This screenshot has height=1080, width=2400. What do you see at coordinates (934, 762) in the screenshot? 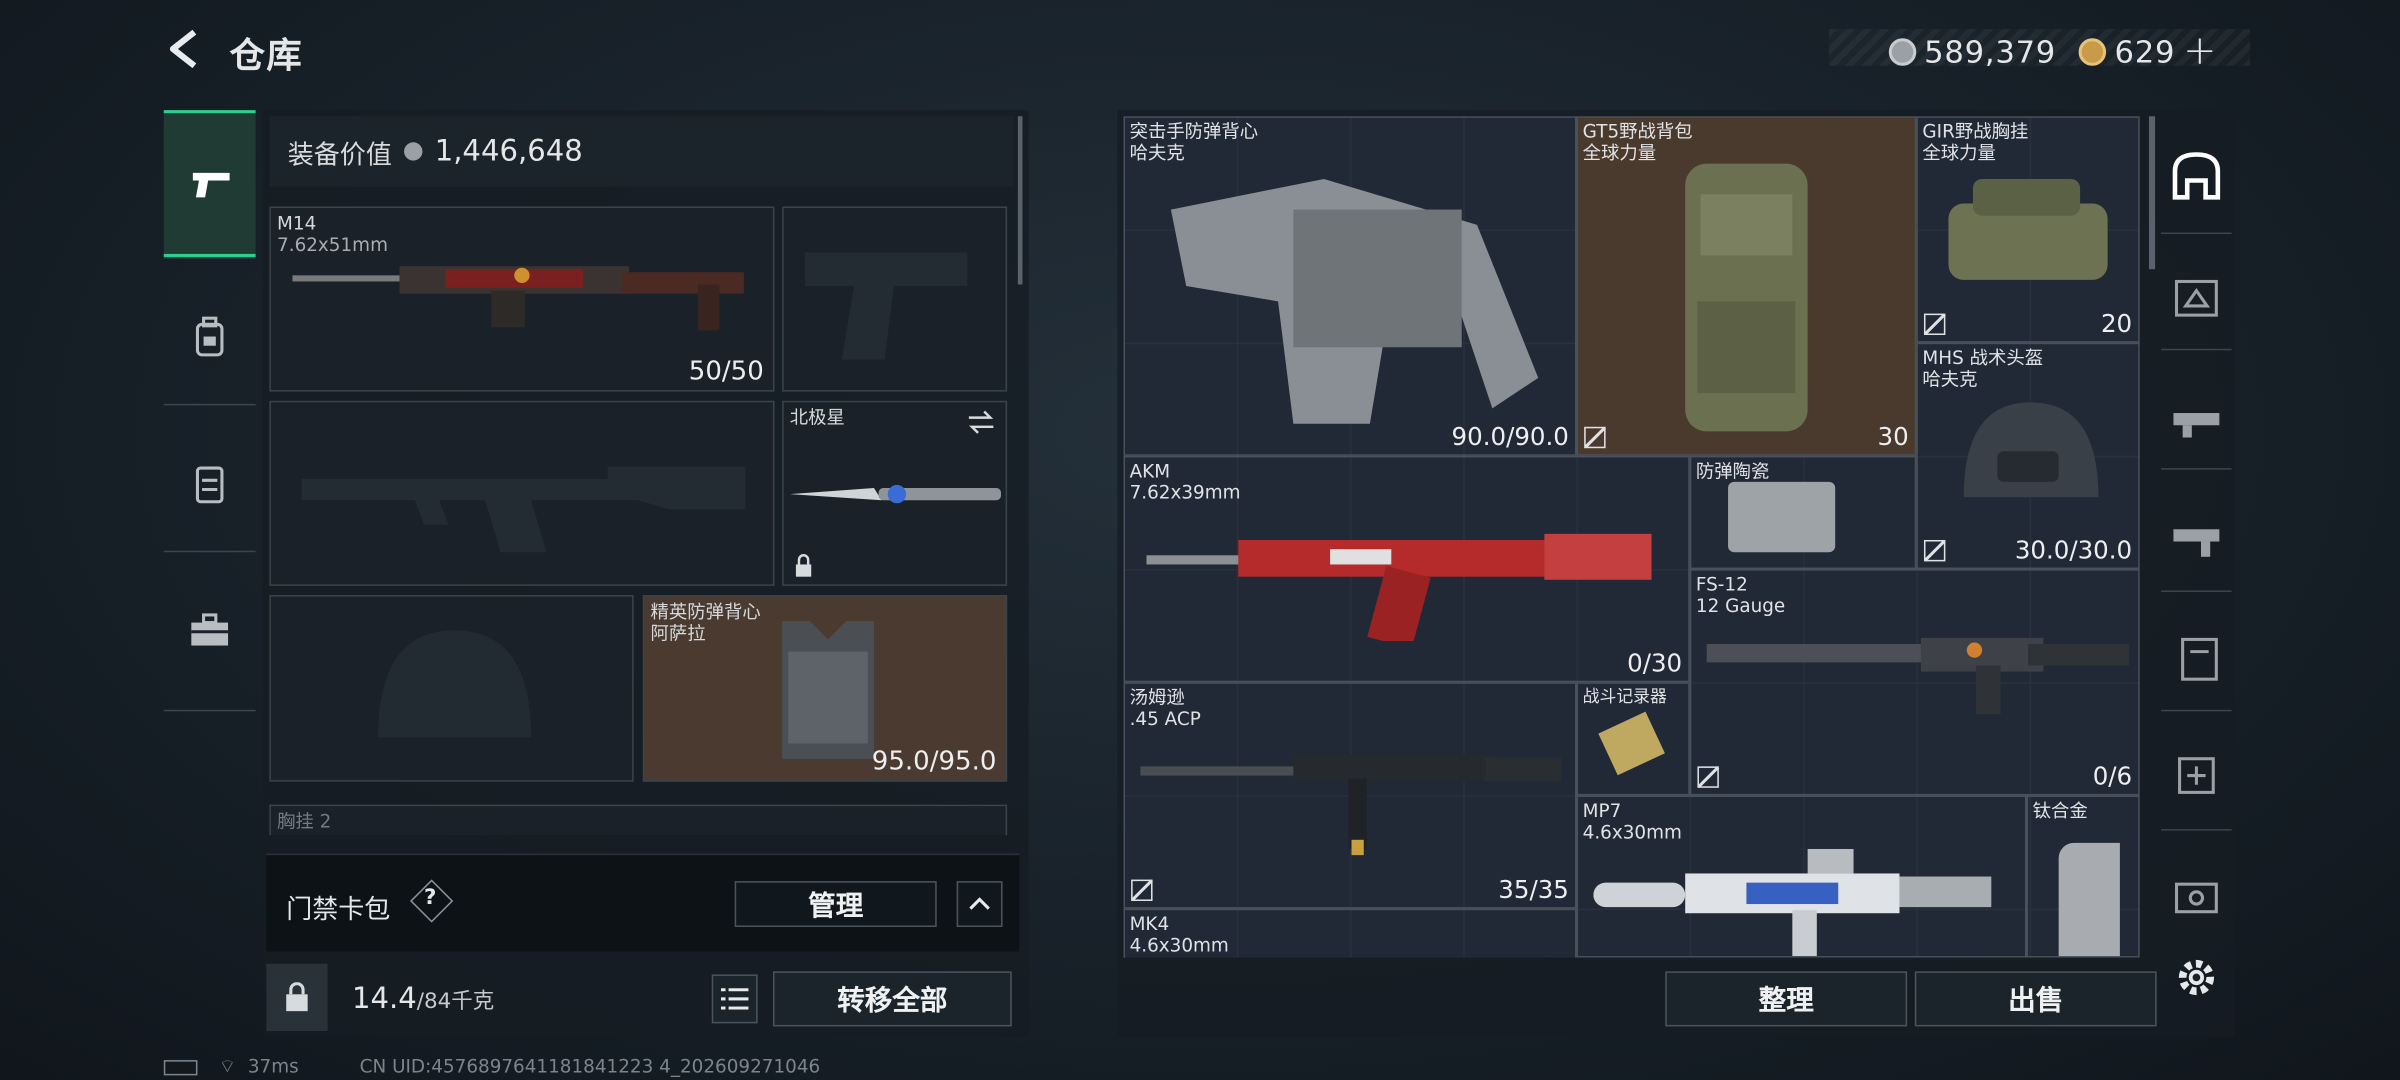
I see `armor-durability: 95.0/95.0` at bounding box center [934, 762].